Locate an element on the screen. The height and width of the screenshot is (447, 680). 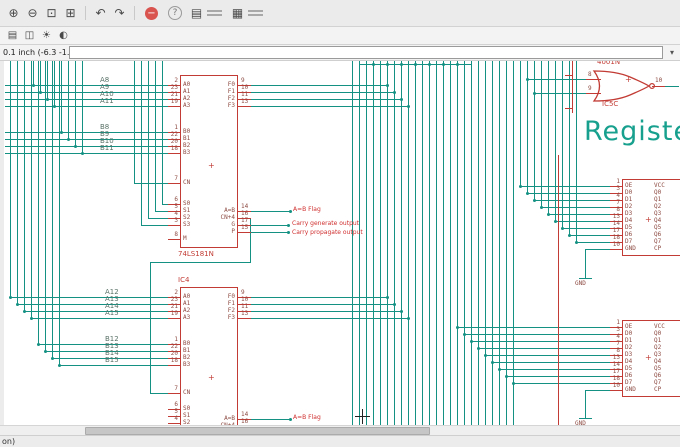
pin-name: VCC is located at coordinates (659, 326).